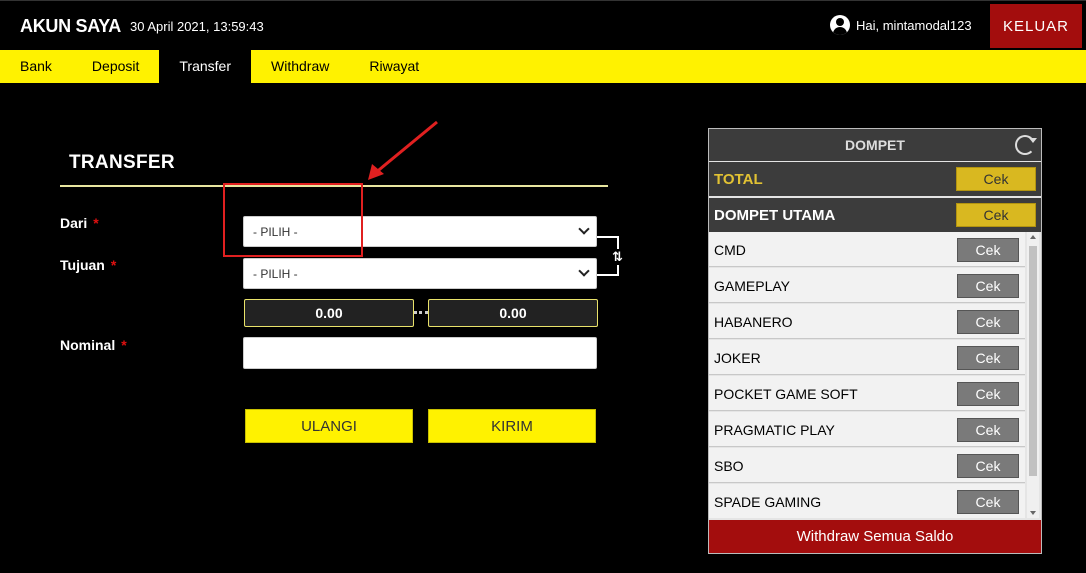 The height and width of the screenshot is (573, 1086). I want to click on tab-riwayat: Riwayat, so click(394, 66).